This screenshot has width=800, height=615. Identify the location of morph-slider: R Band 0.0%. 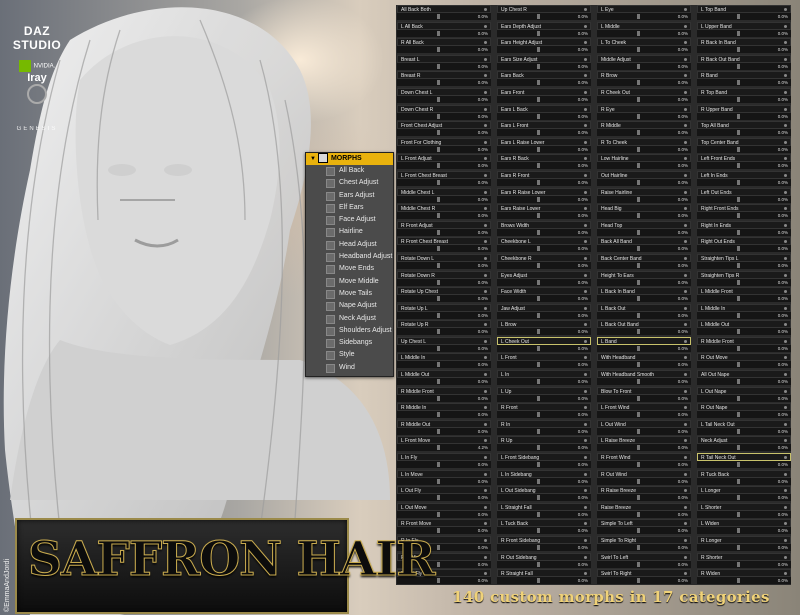
(744, 79).